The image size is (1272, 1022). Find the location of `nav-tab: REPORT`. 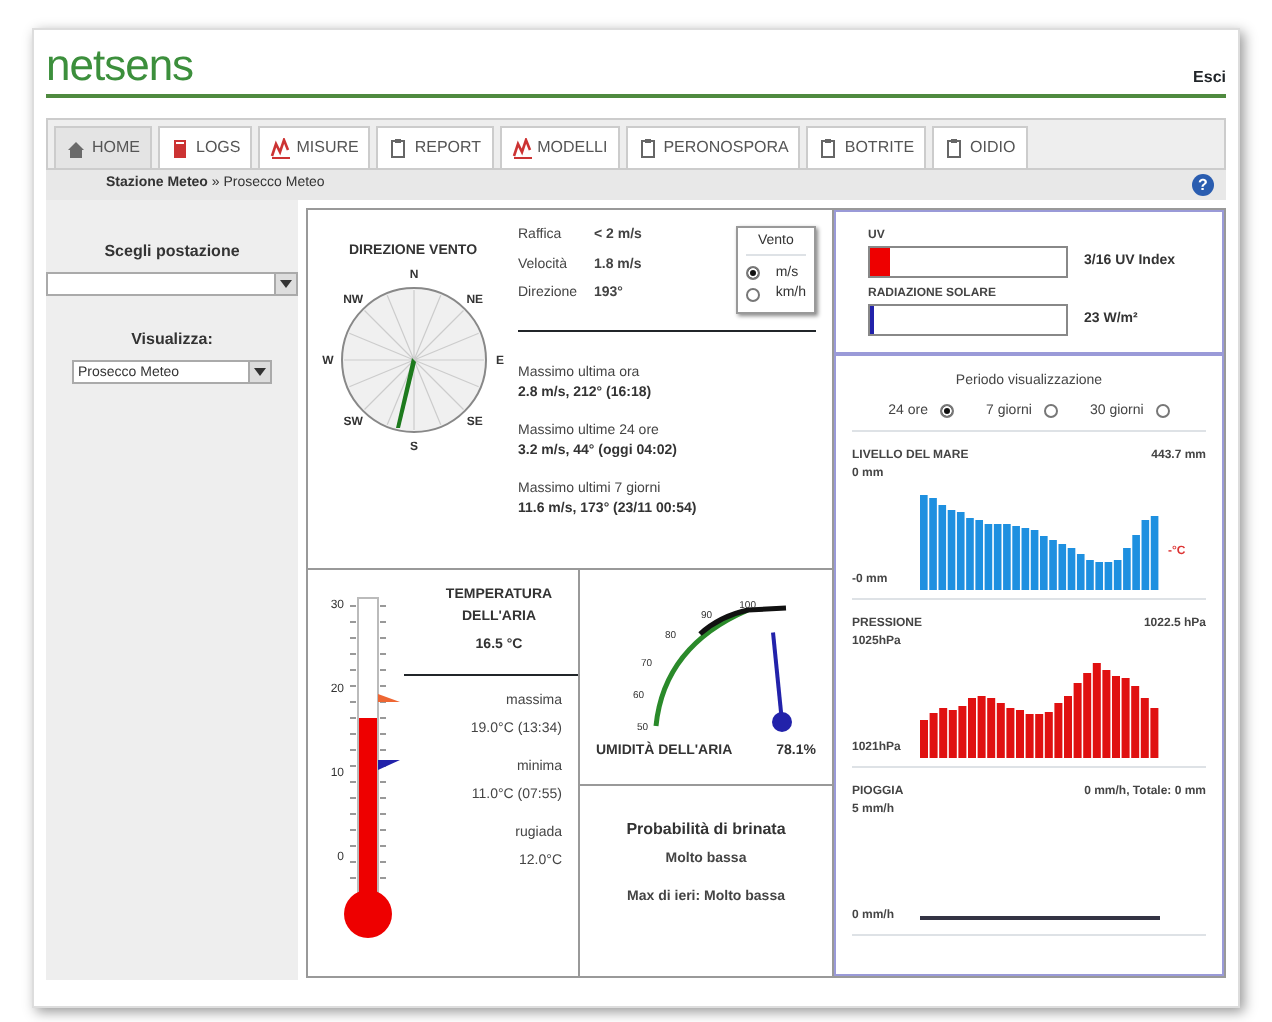

nav-tab: REPORT is located at coordinates (435, 147).